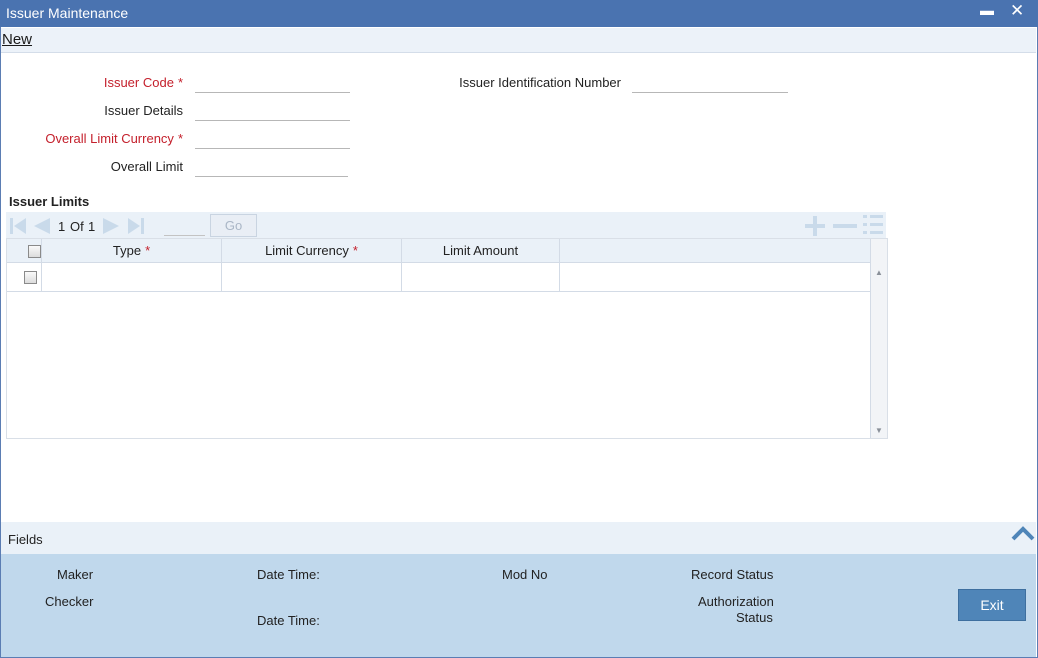  What do you see at coordinates (481, 277) in the screenshot?
I see `cell-limit-amount` at bounding box center [481, 277].